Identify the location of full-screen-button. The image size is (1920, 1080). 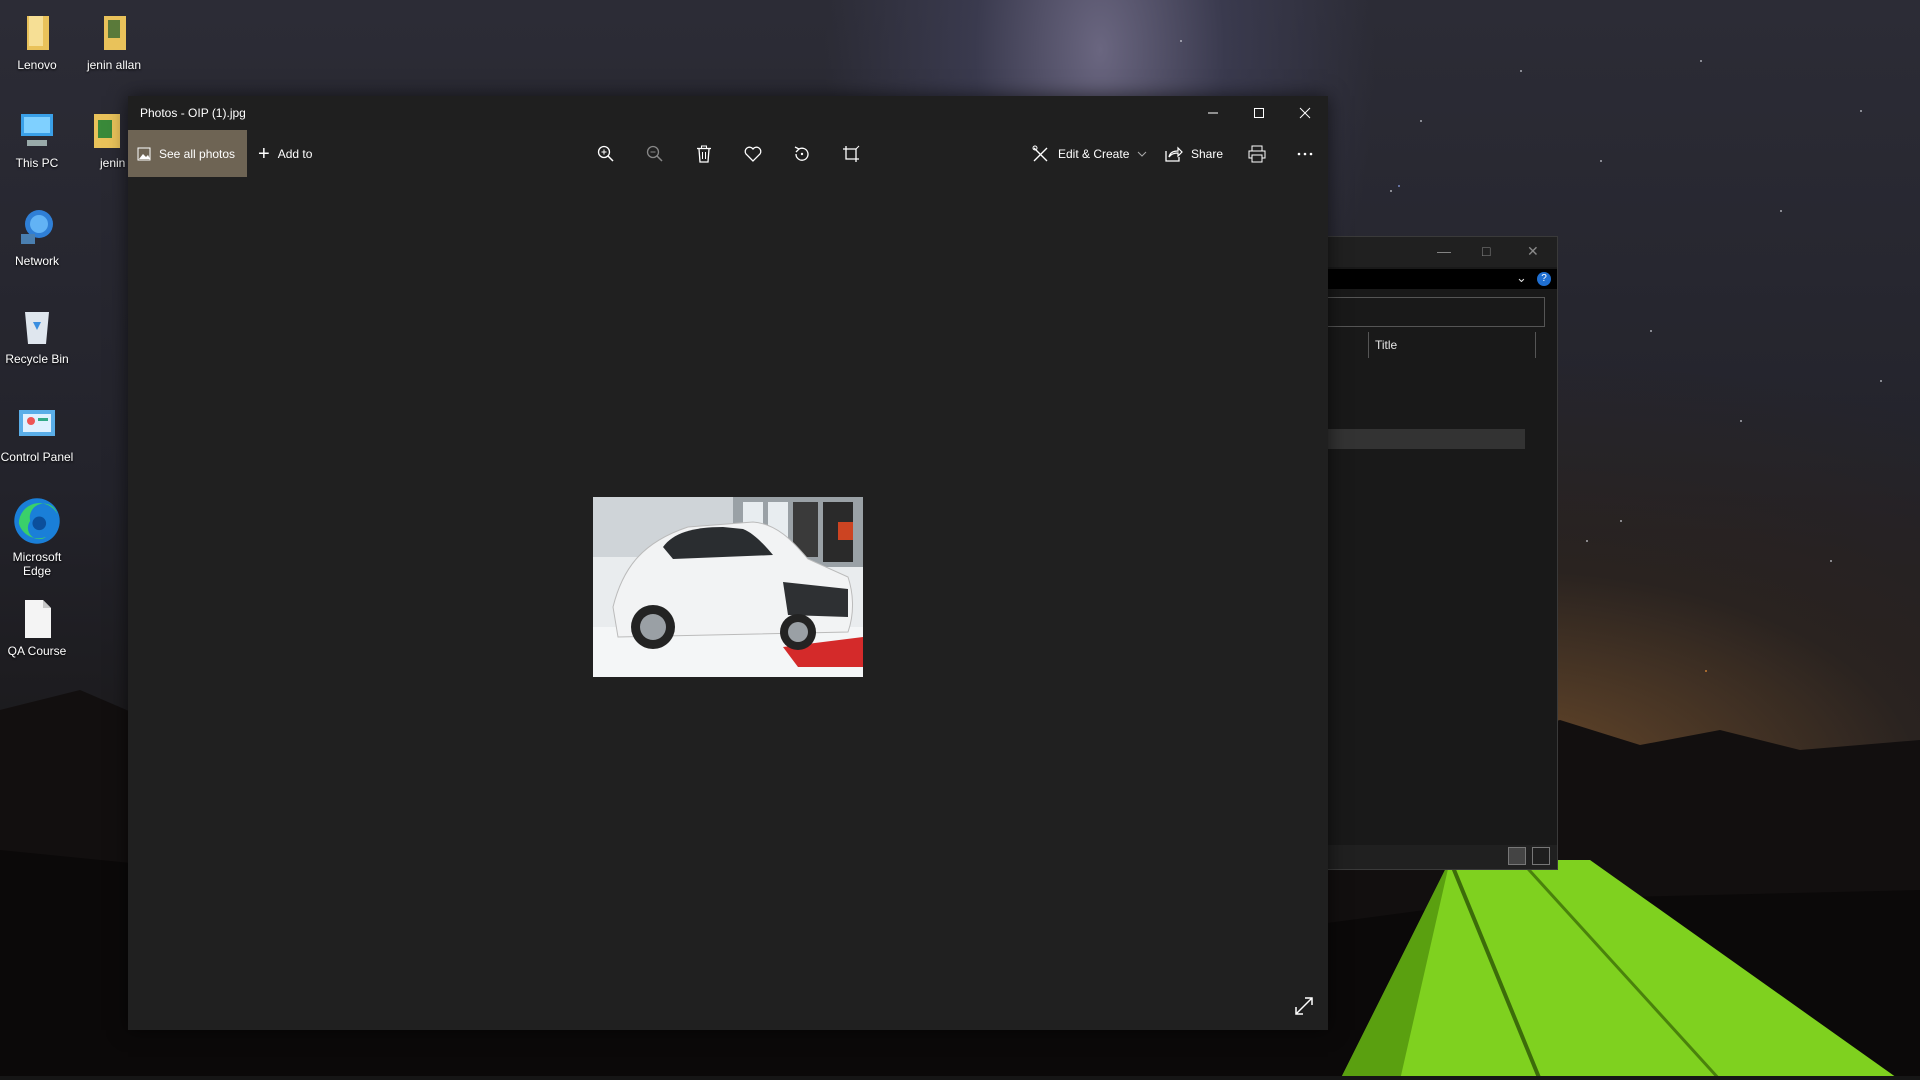
(1304, 1006).